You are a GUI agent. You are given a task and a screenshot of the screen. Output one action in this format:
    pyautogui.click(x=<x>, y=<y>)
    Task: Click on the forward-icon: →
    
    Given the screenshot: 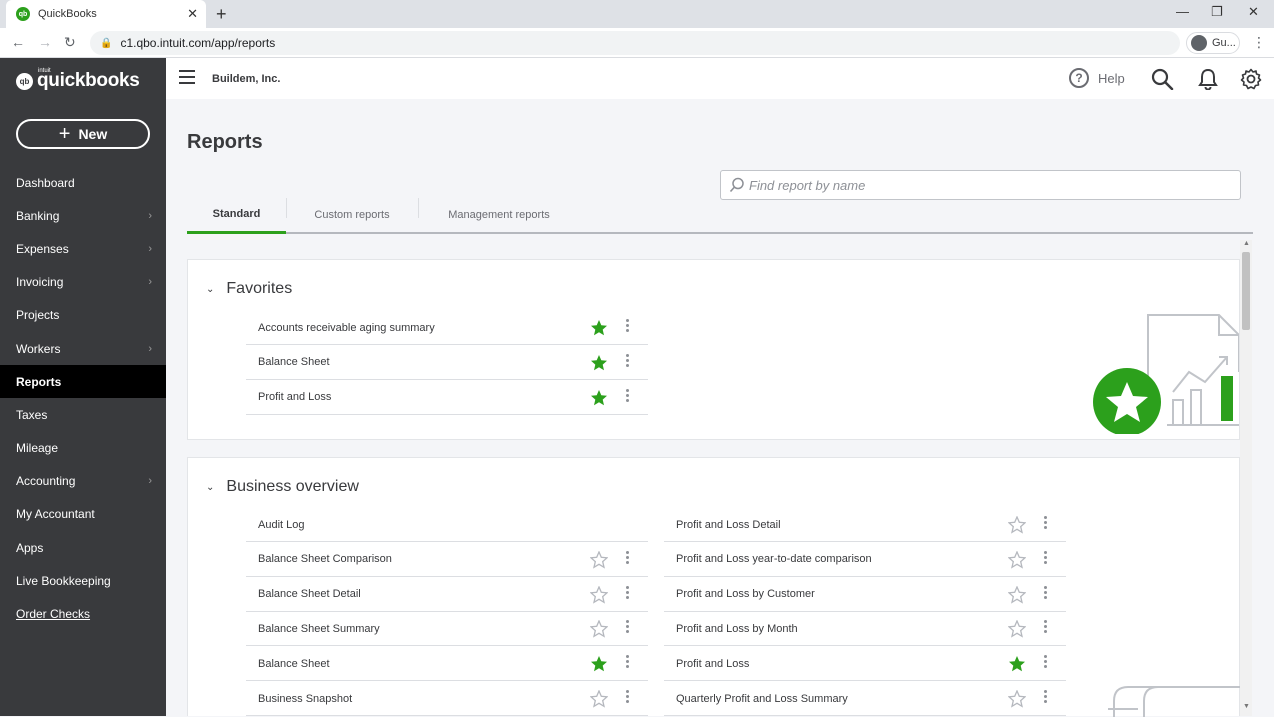 What is the action you would take?
    pyautogui.click(x=45, y=42)
    